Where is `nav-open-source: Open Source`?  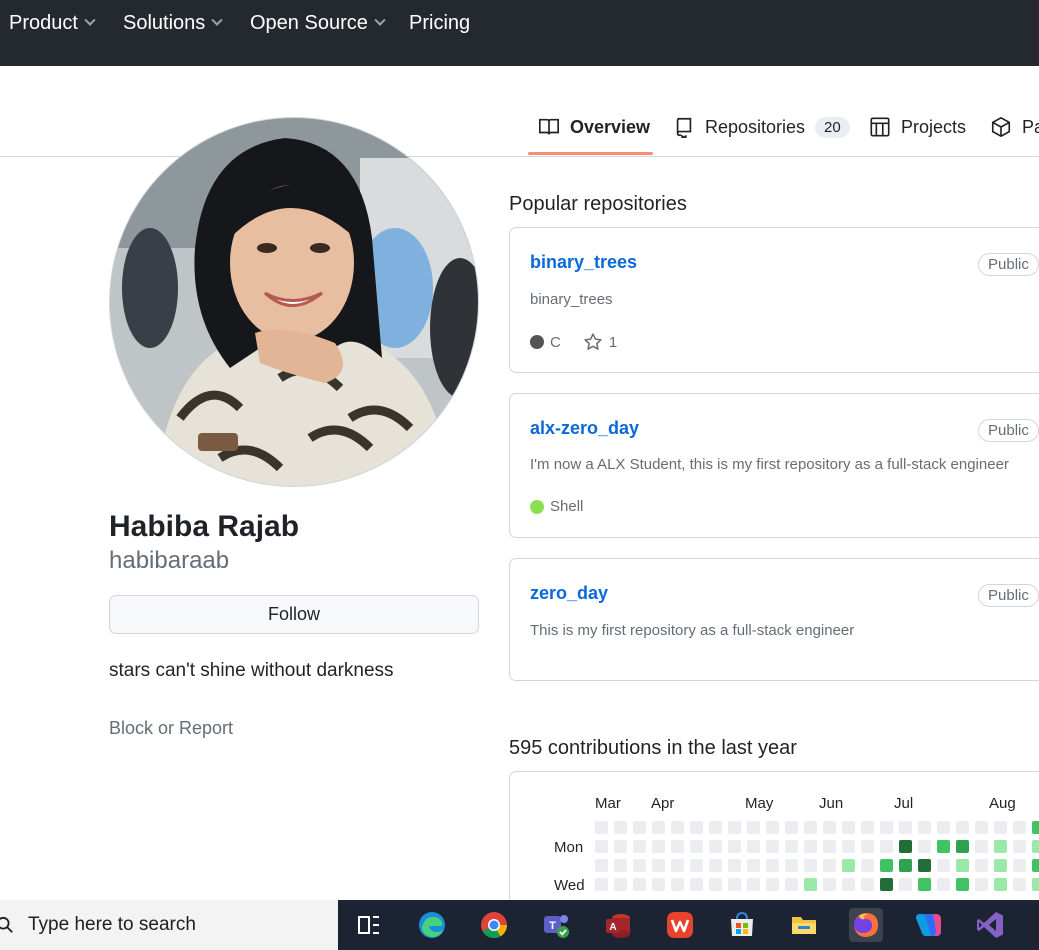 nav-open-source: Open Source is located at coordinates (318, 23).